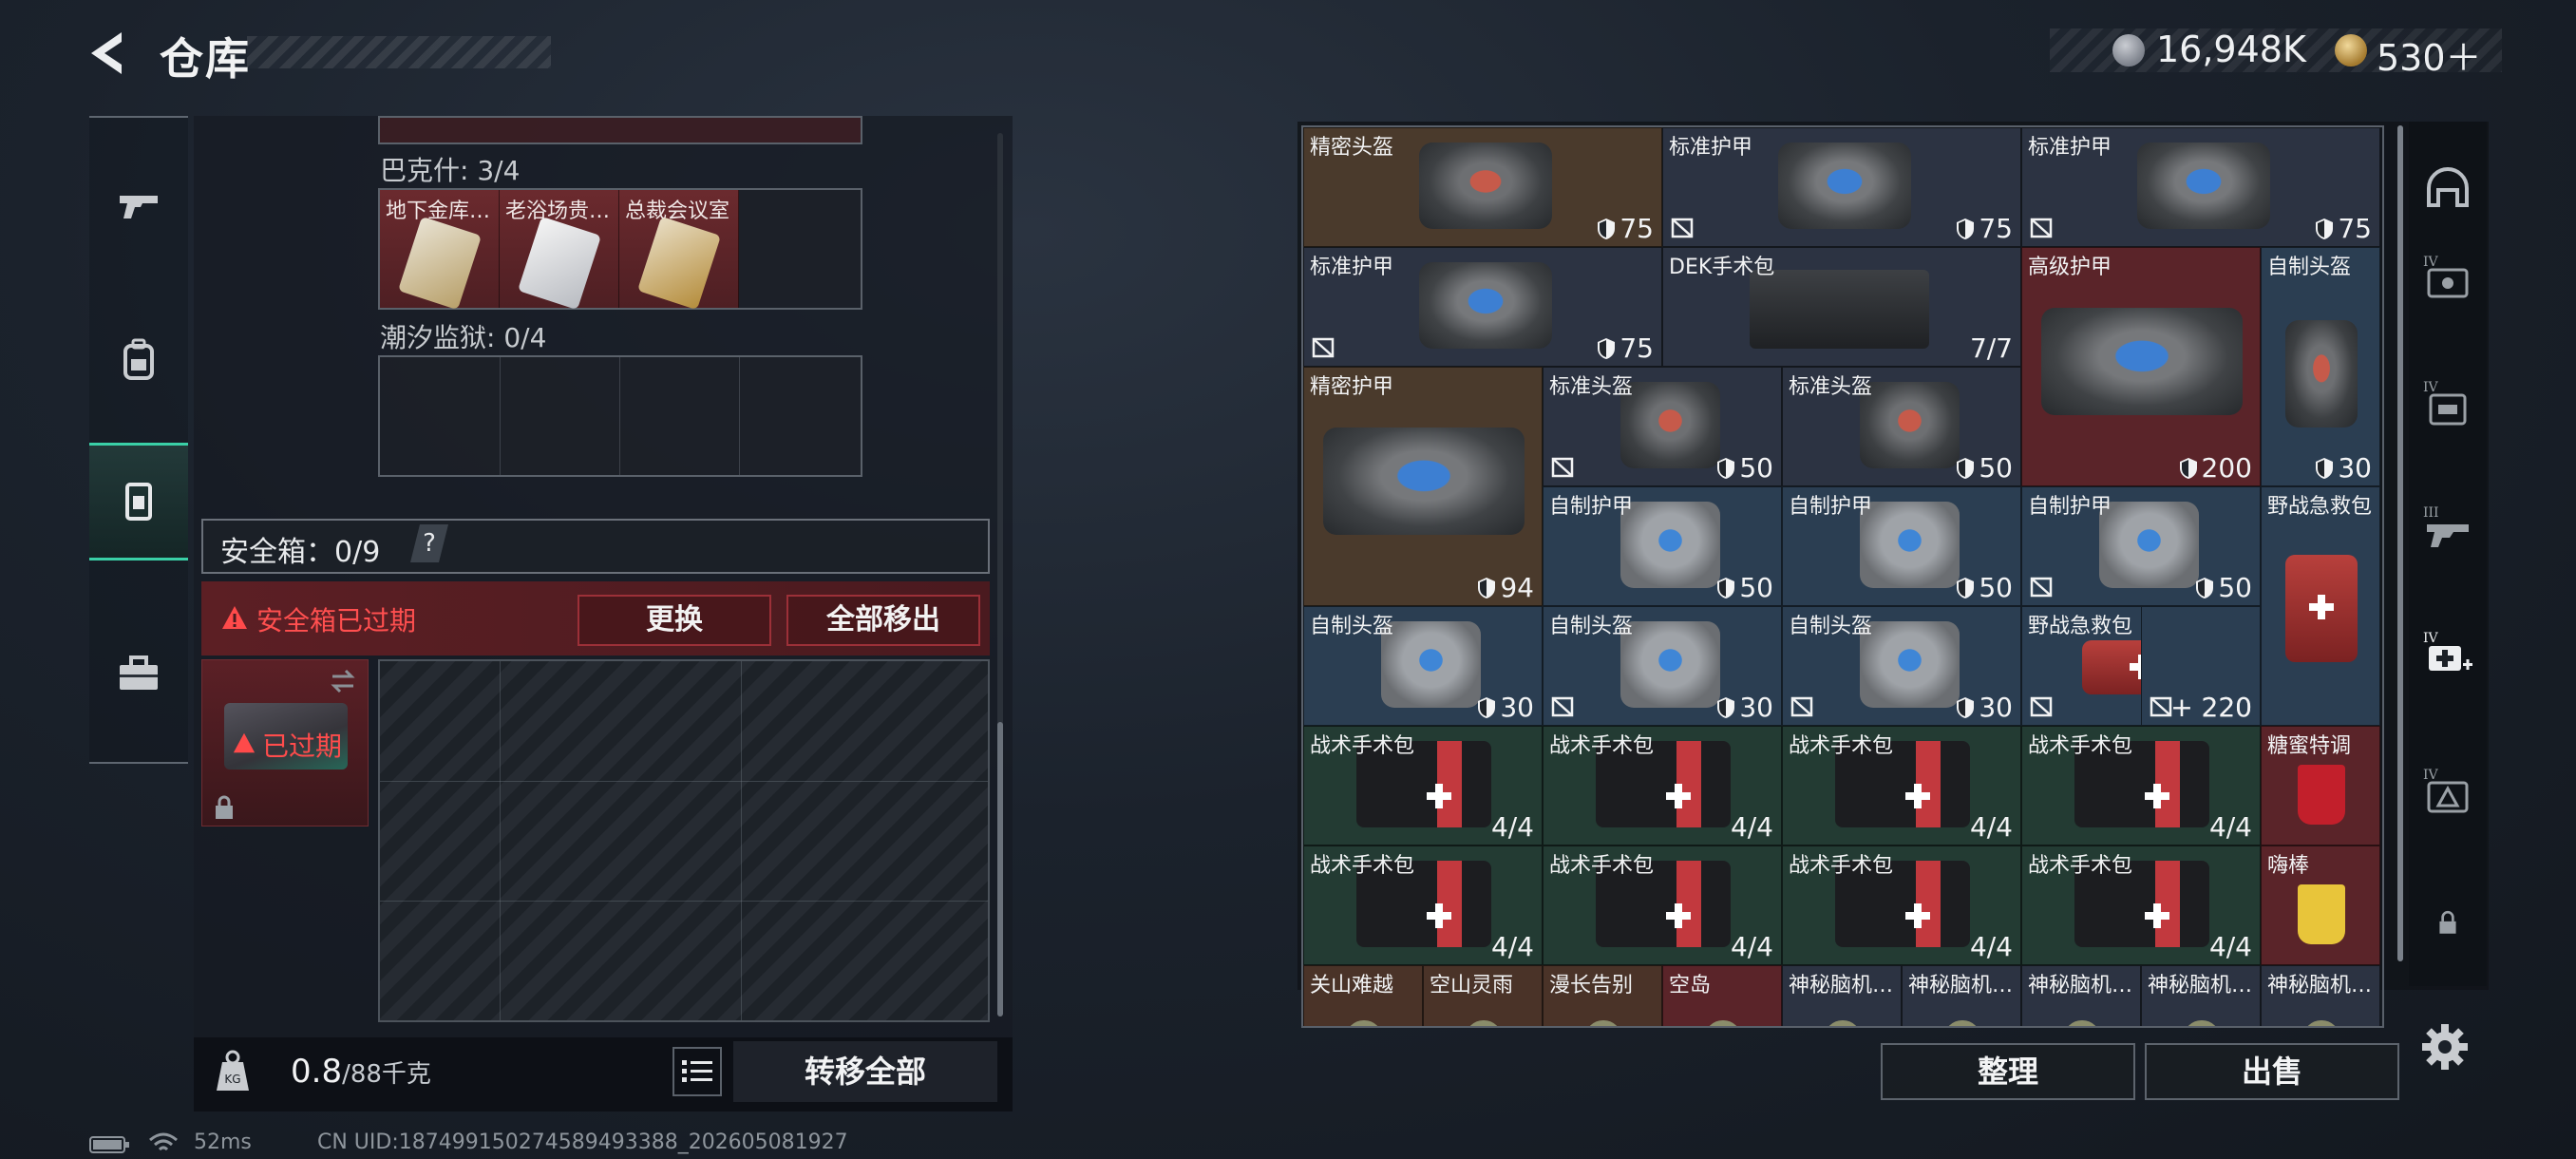 The width and height of the screenshot is (2576, 1159). I want to click on item-label: 标准头盔, so click(1831, 387).